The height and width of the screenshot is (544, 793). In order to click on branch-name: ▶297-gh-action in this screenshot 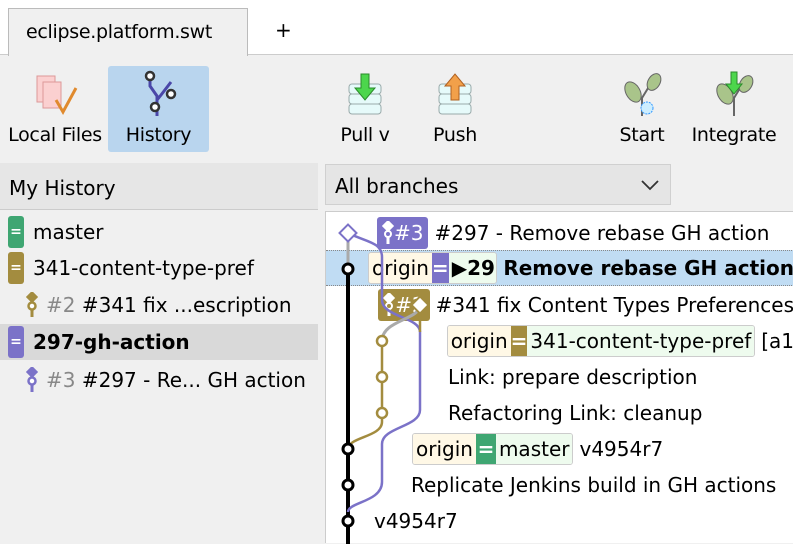, I will do `click(472, 268)`.